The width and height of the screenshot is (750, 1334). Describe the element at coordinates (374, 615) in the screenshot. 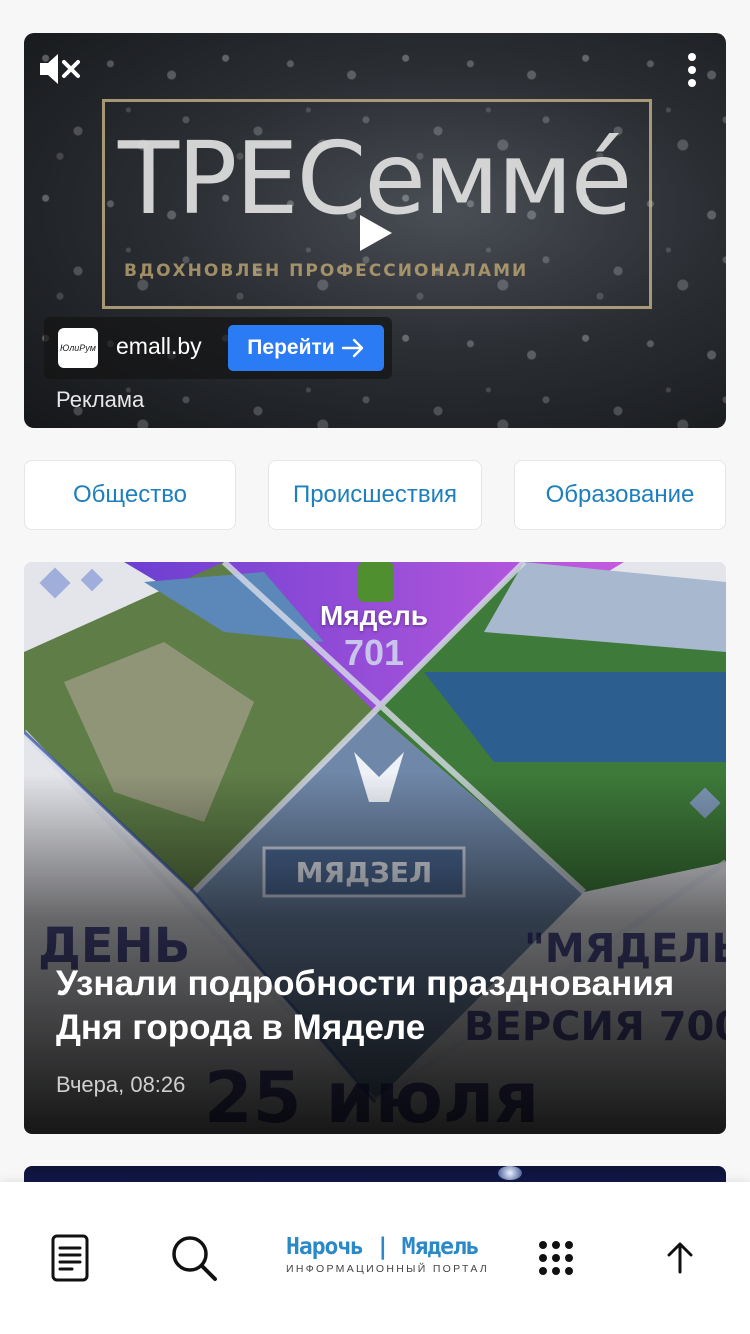

I see `news-image-city: Мядель` at that location.